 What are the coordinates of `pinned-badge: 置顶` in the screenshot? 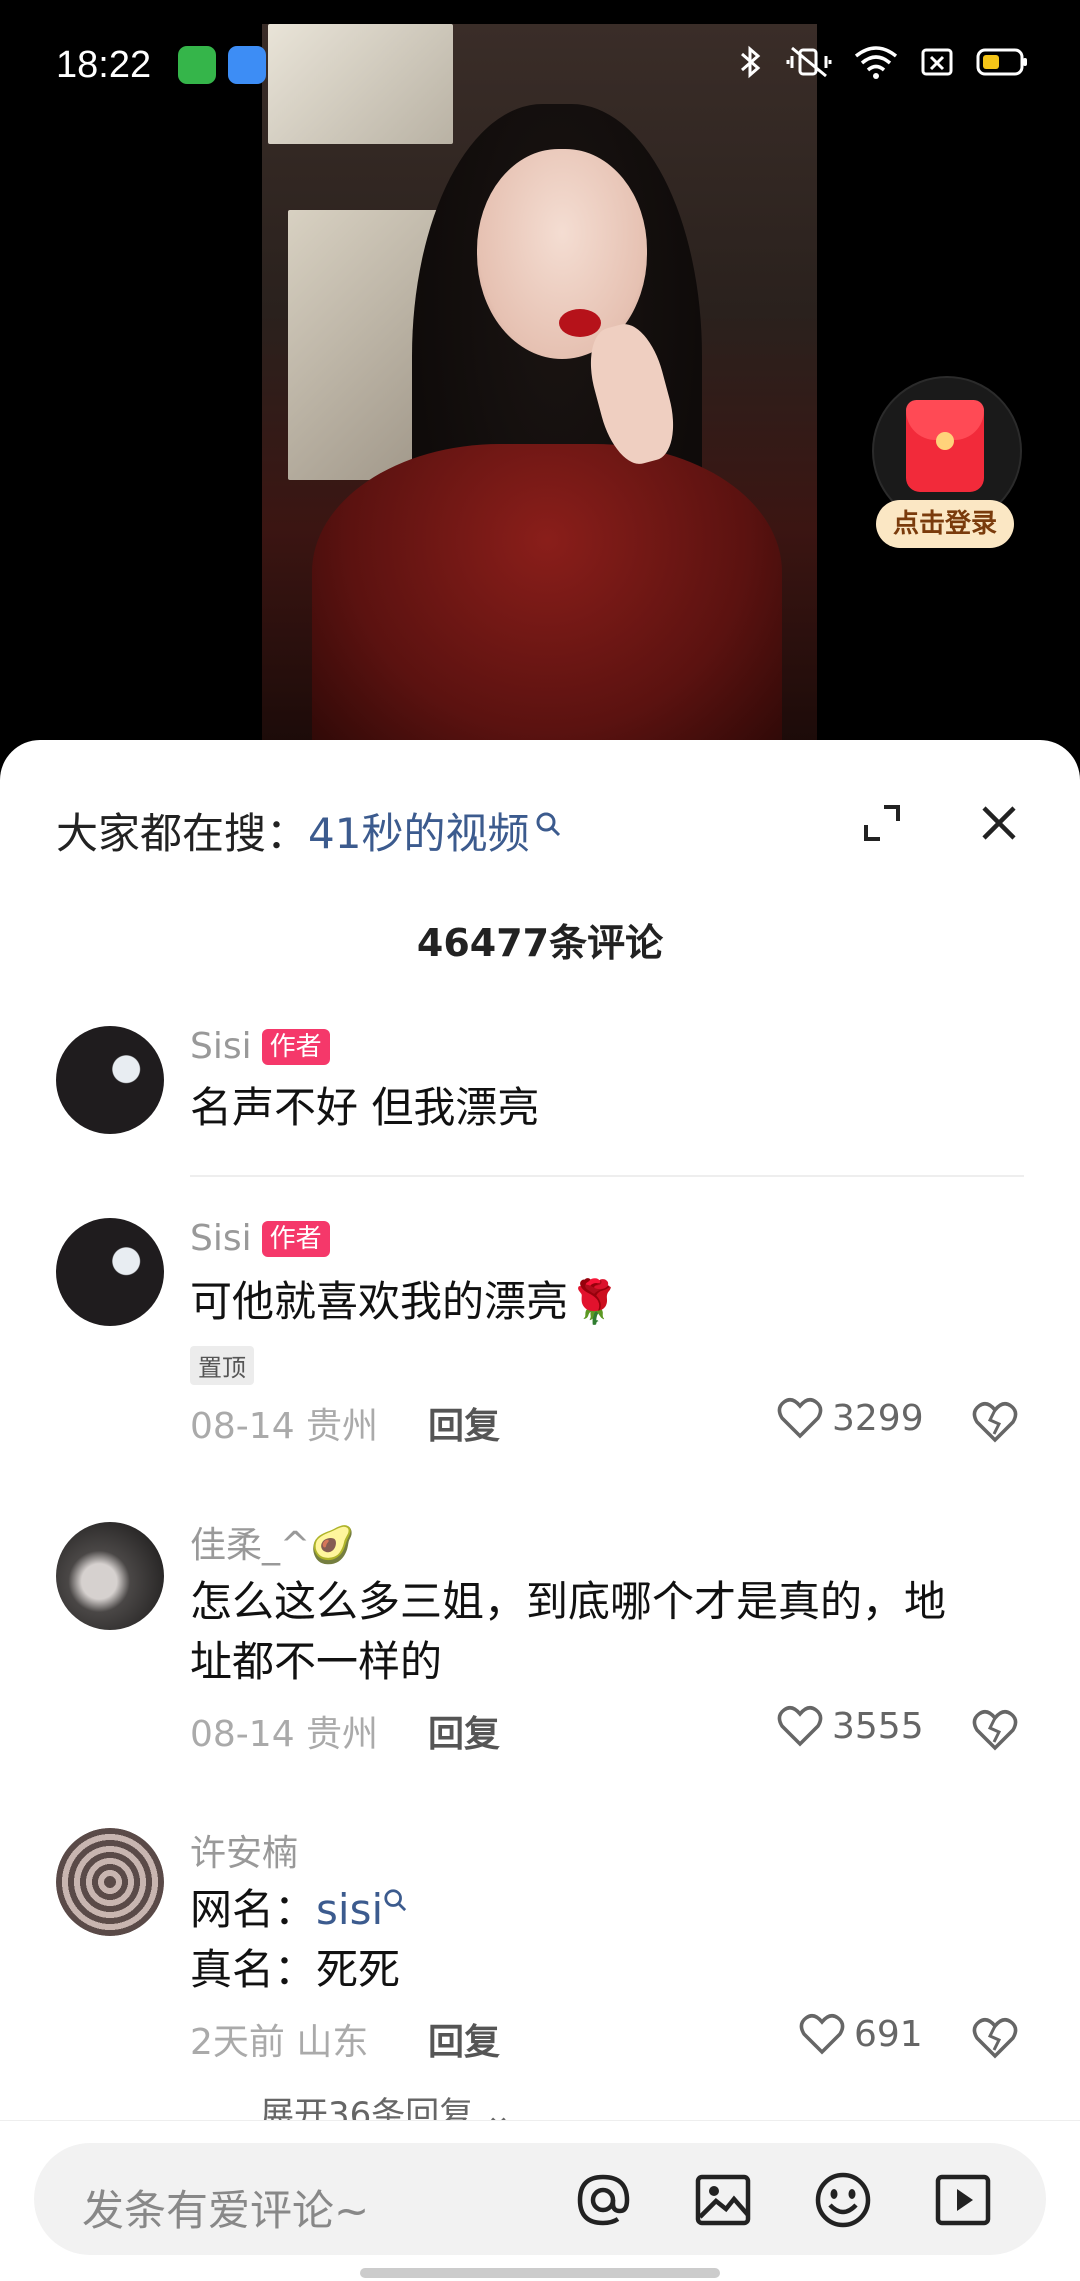 It's located at (222, 1365).